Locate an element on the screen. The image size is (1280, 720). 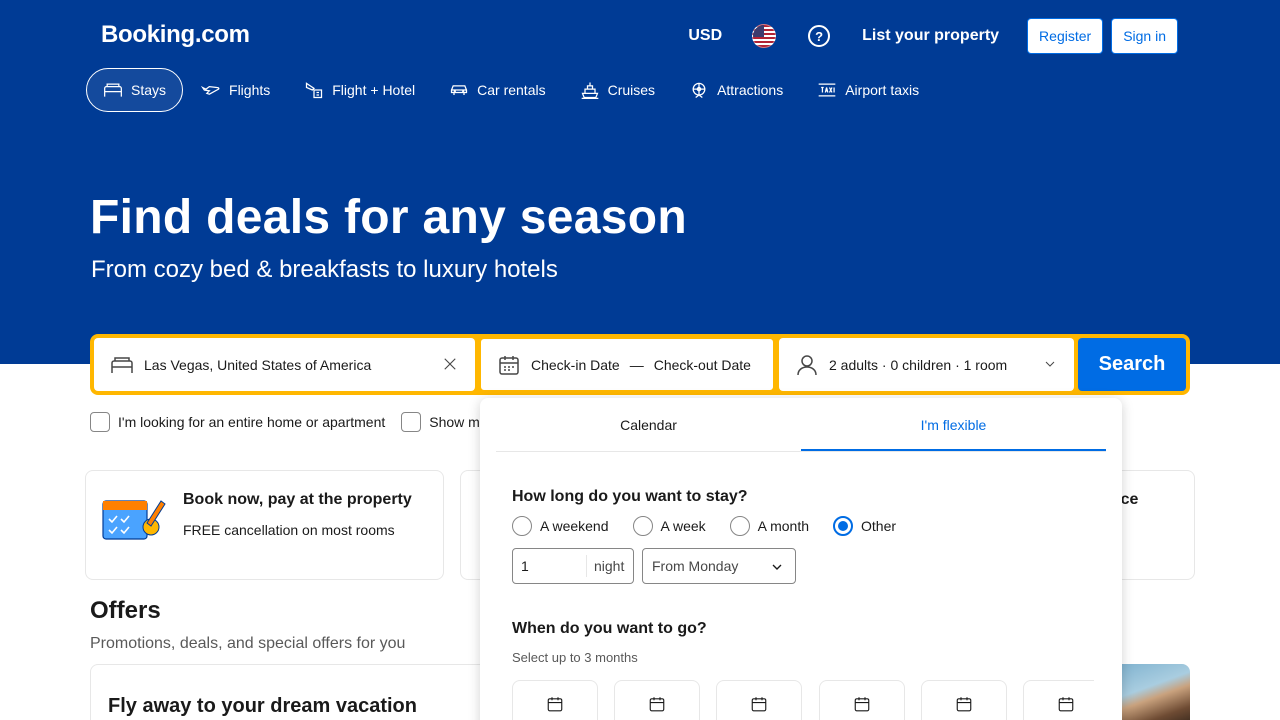
option-weekend: A weekend is located at coordinates (560, 526).